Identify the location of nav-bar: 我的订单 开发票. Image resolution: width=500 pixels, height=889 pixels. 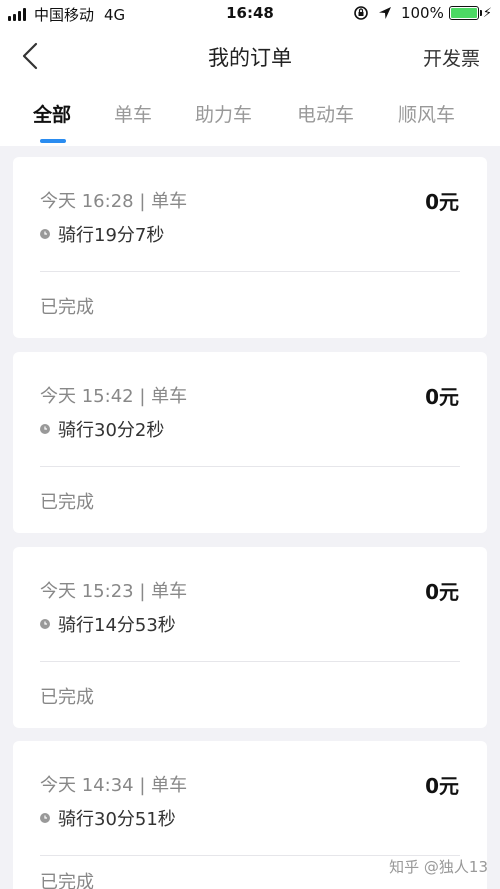
(250, 56).